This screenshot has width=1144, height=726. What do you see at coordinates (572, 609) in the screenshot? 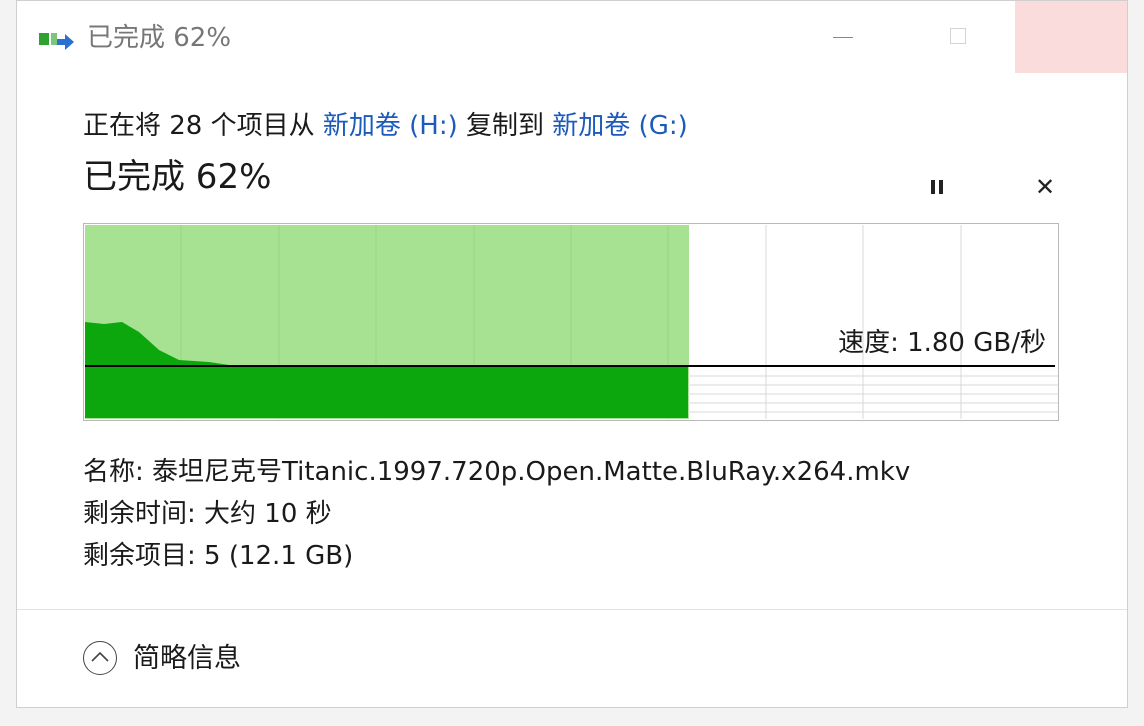
I see `footer-divider` at bounding box center [572, 609].